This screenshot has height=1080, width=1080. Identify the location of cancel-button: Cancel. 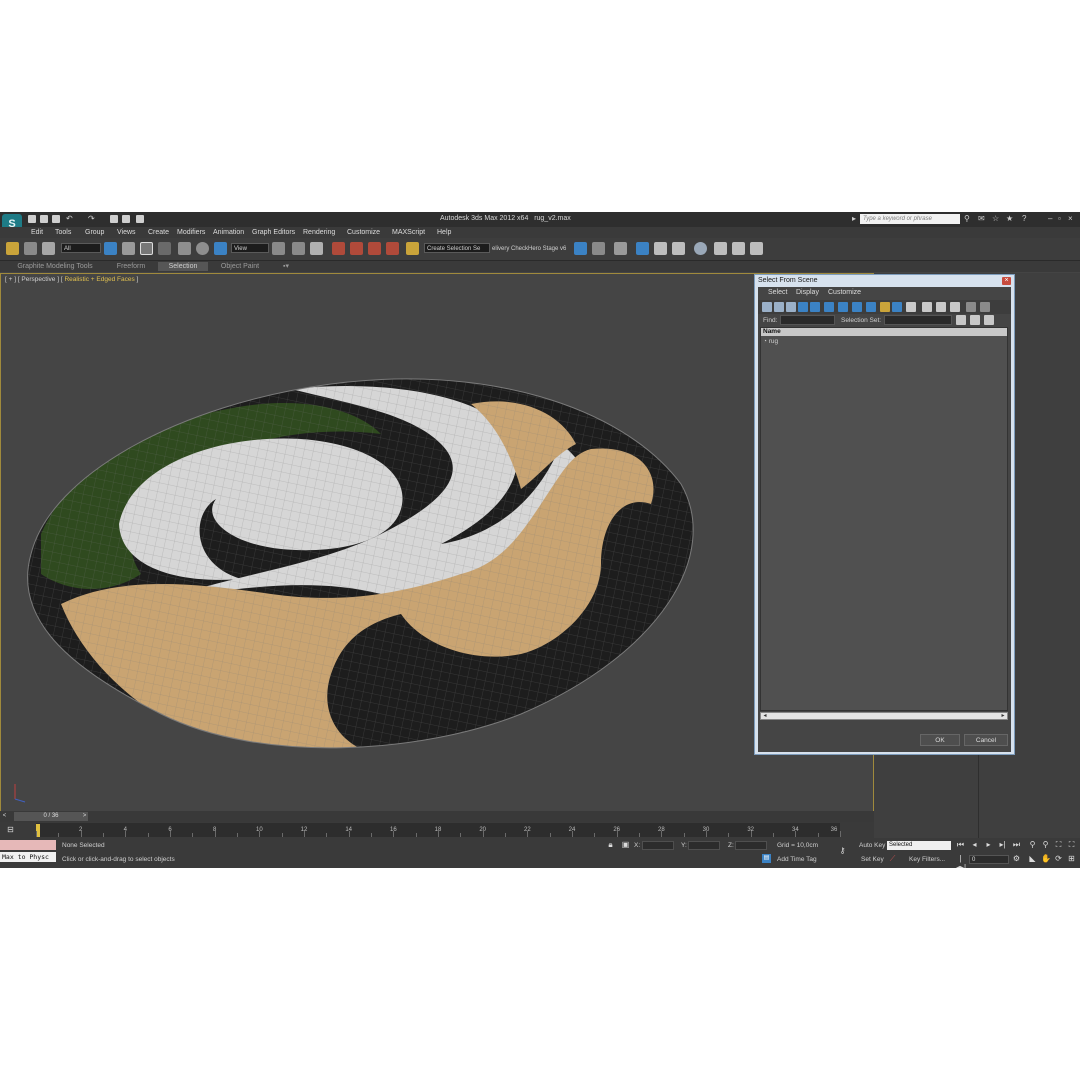
(986, 740).